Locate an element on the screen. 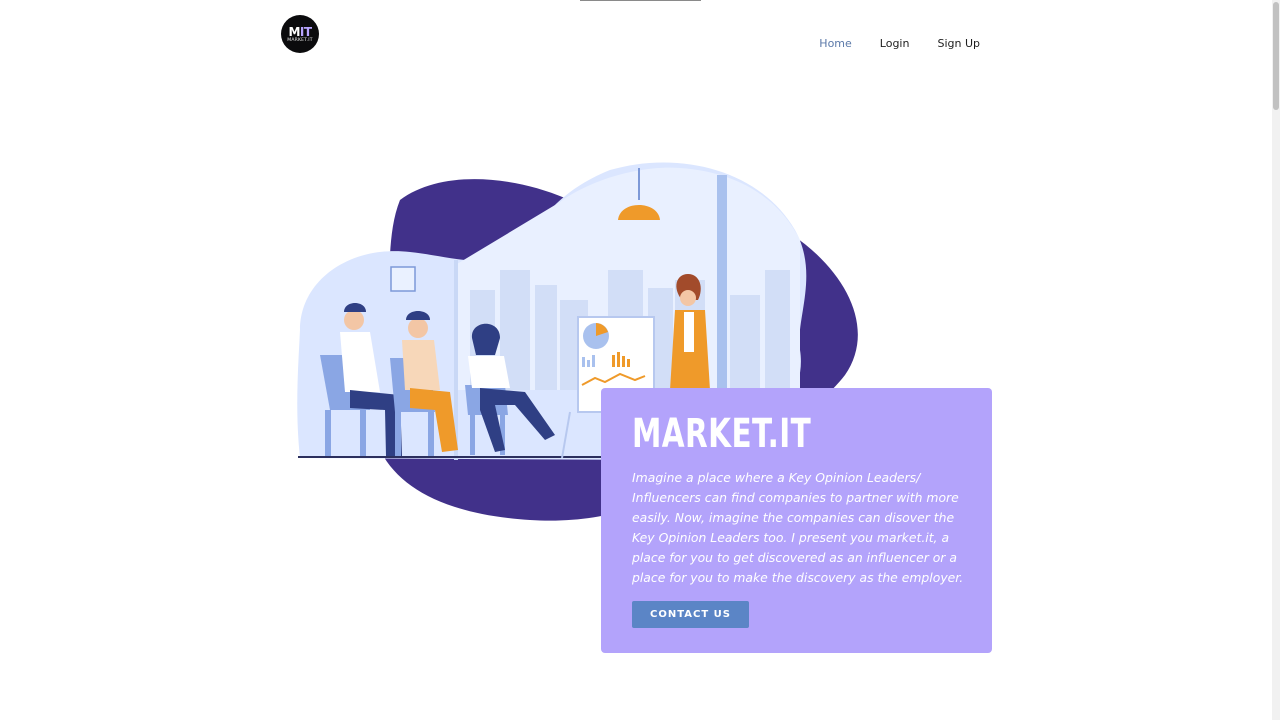  nav-sign-up: Sign Up is located at coordinates (958, 43).